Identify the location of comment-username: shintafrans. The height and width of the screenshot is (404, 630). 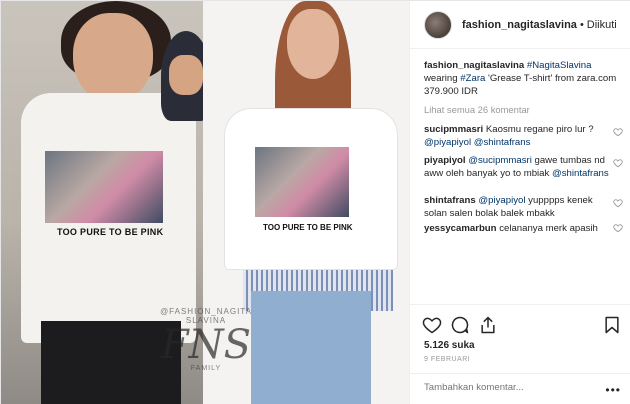
(450, 200).